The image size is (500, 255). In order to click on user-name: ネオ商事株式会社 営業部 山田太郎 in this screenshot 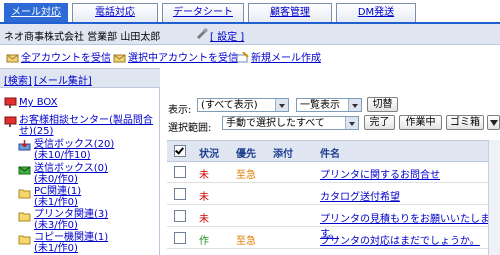, I will do `click(82, 37)`.